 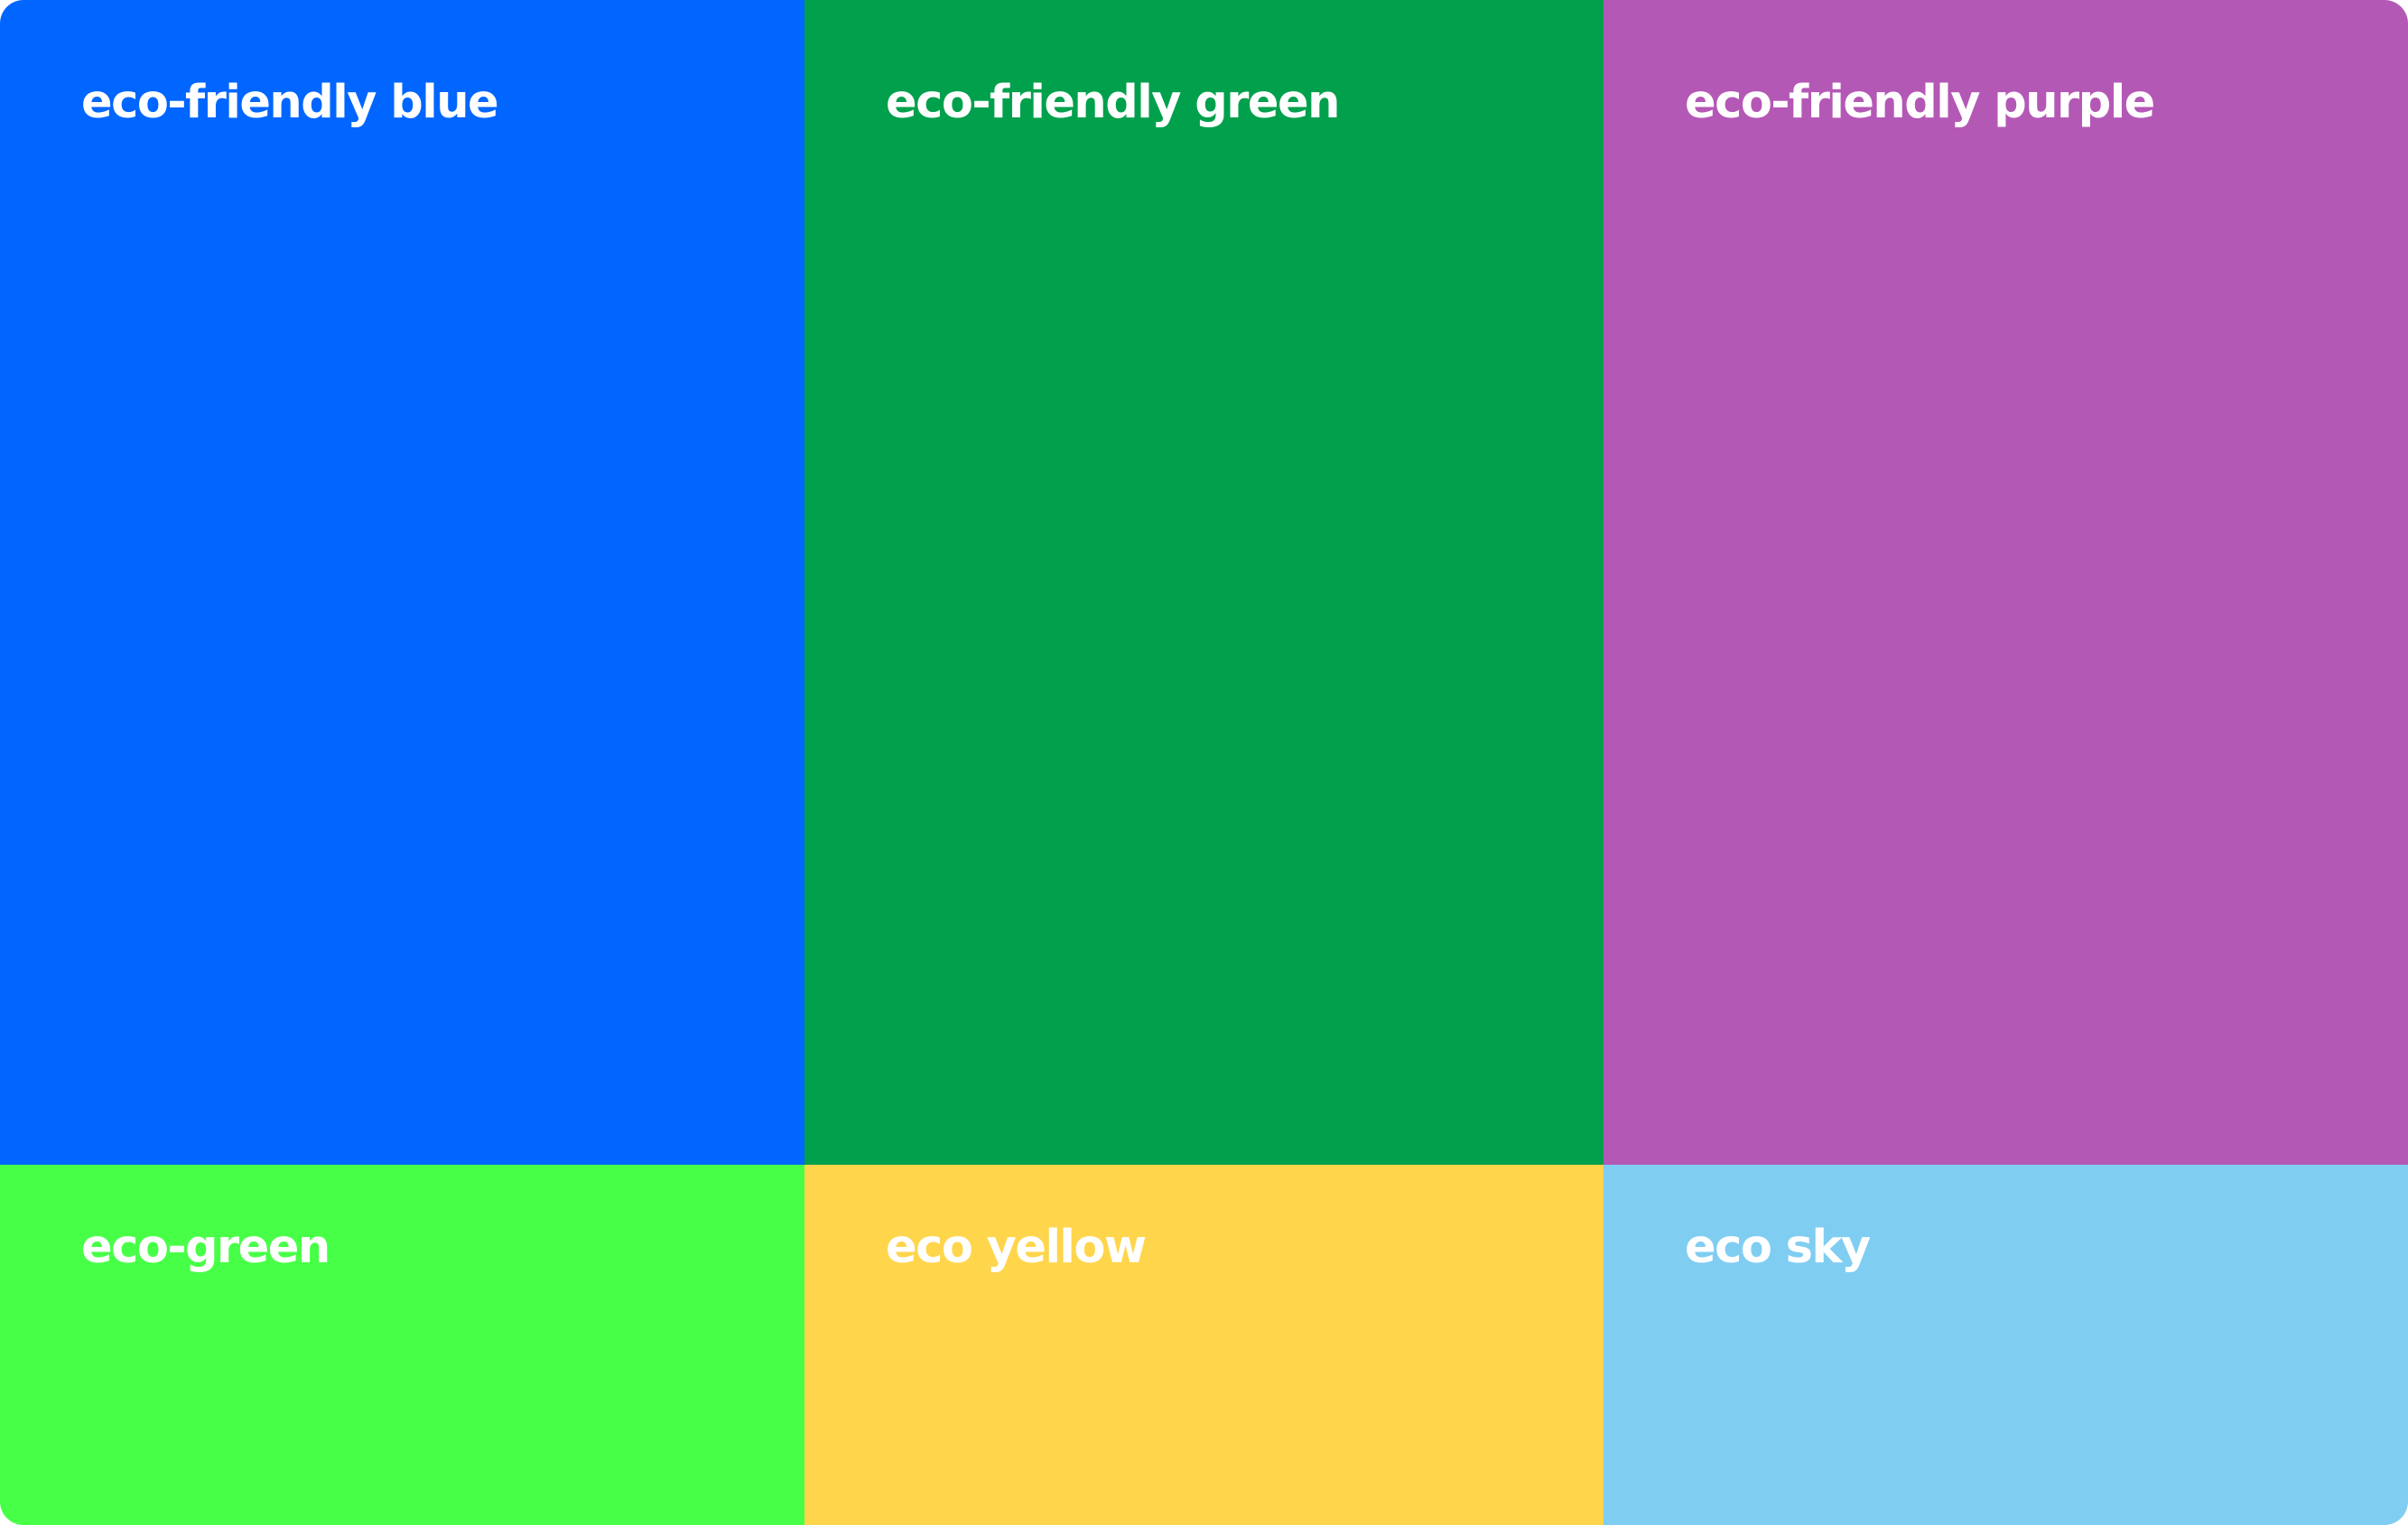 I want to click on swatch-eco-sky: eco sky, so click(x=2006, y=1345).